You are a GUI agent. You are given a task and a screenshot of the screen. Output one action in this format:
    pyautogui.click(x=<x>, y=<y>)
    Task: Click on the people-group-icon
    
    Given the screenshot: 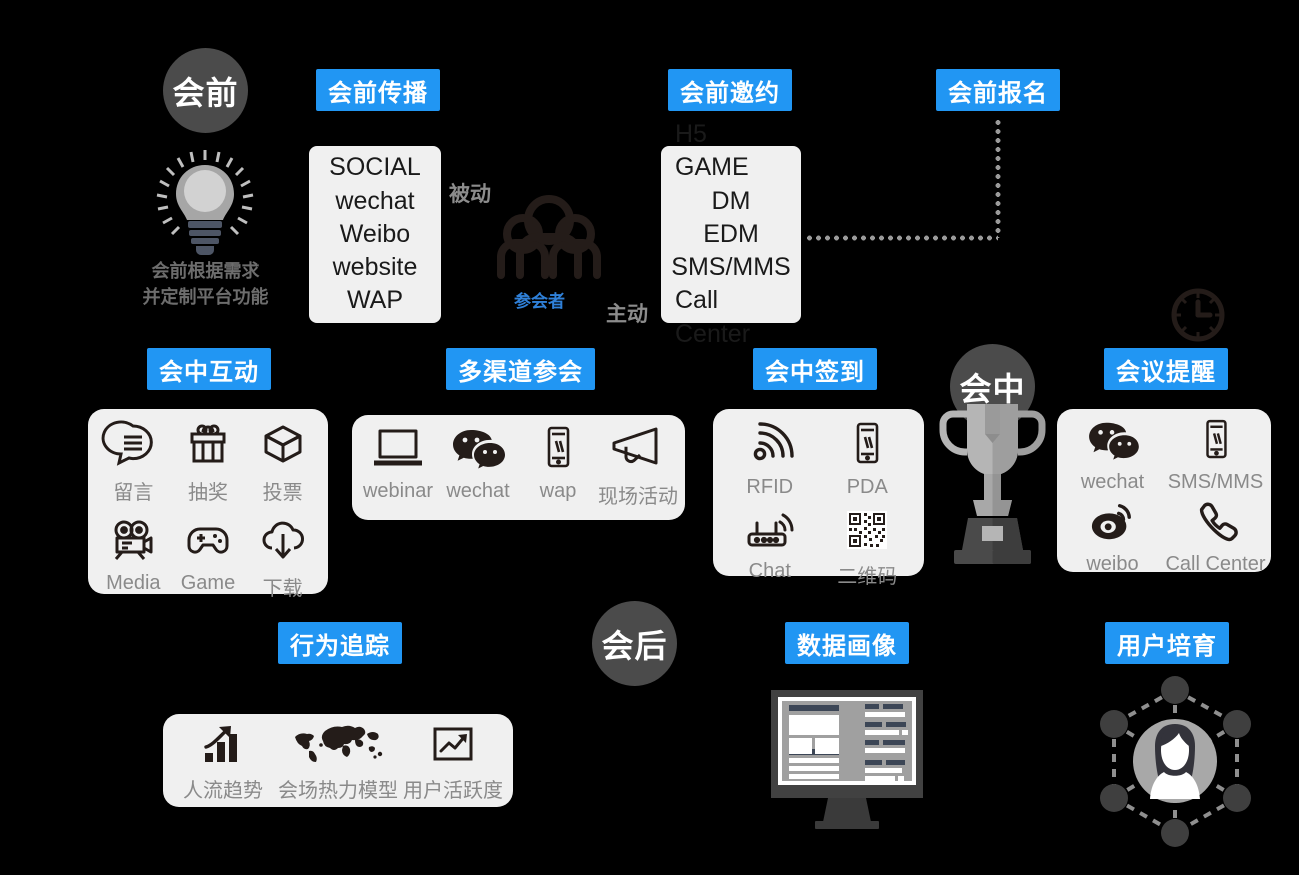 What is the action you would take?
    pyautogui.click(x=549, y=239)
    